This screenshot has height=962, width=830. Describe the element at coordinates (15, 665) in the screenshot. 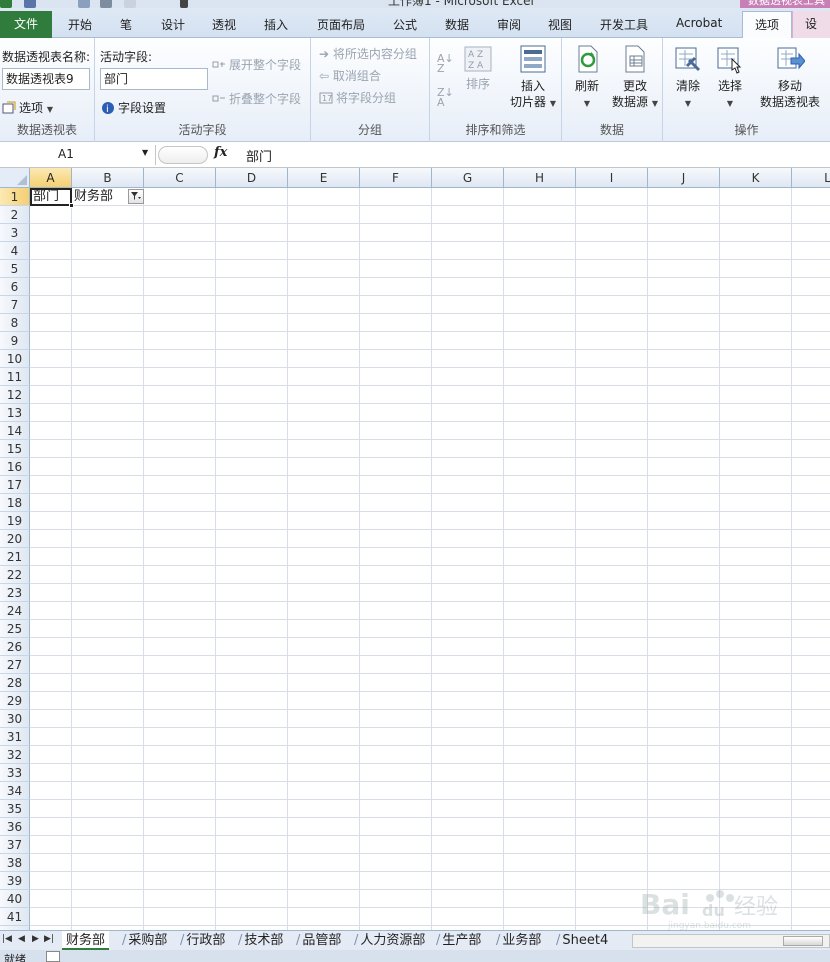

I see `row-header-27: 27` at that location.